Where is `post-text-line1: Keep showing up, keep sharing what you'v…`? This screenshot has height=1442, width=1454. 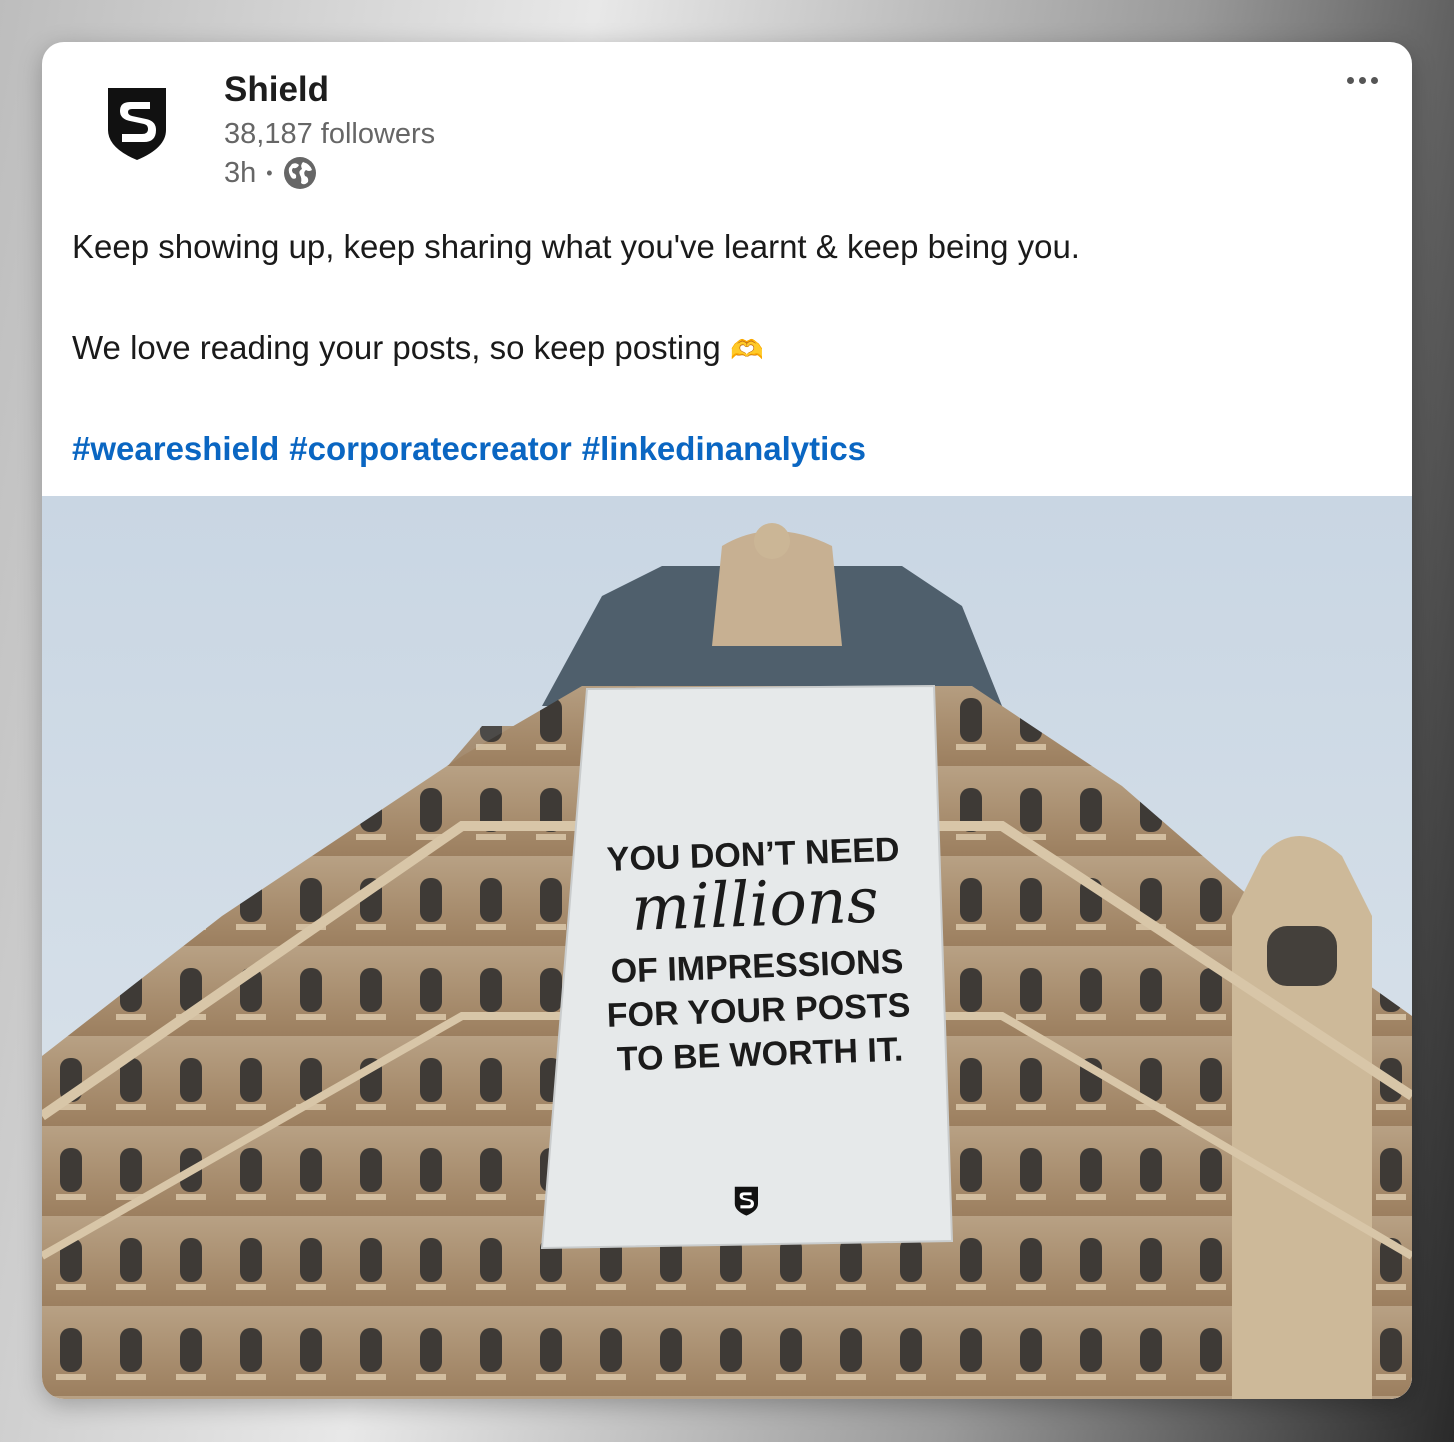
post-text-line1: Keep showing up, keep sharing what you'v… is located at coordinates (576, 246).